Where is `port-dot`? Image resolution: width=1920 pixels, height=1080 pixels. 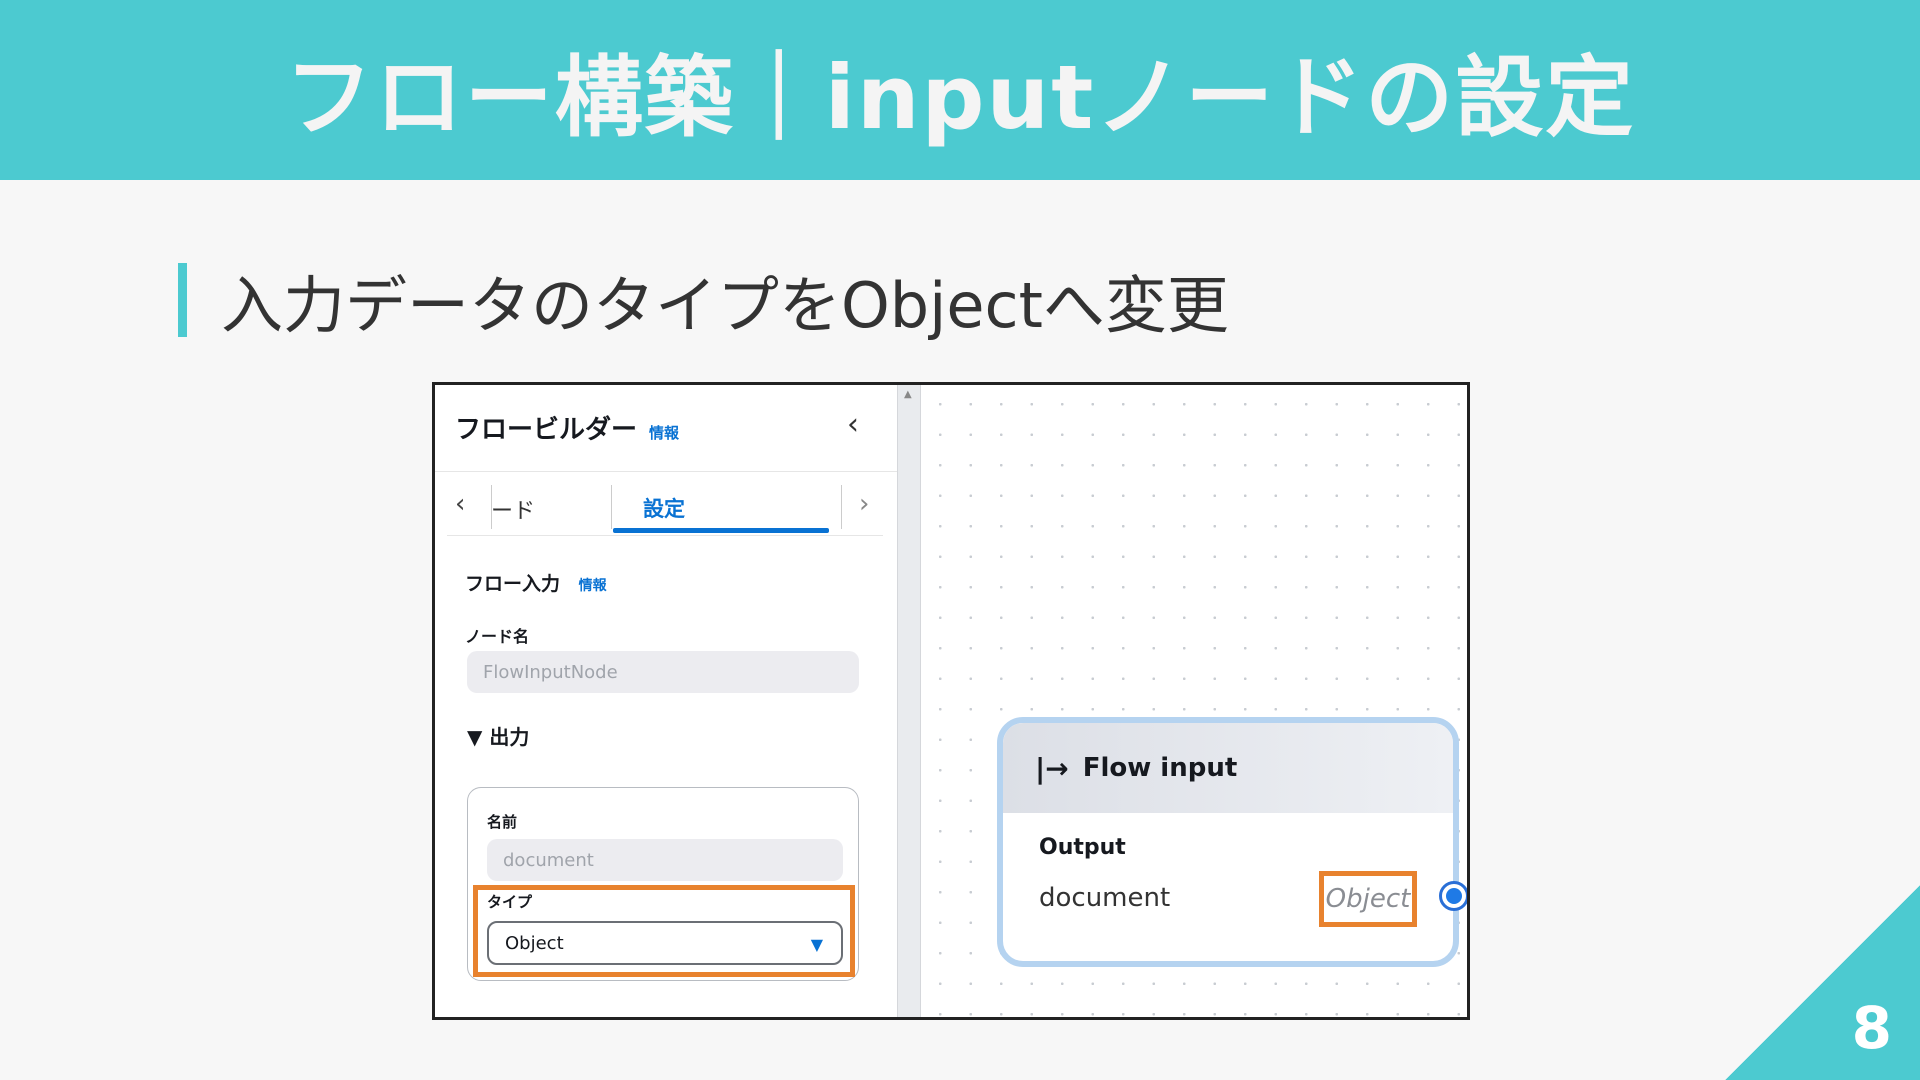 port-dot is located at coordinates (1454, 896).